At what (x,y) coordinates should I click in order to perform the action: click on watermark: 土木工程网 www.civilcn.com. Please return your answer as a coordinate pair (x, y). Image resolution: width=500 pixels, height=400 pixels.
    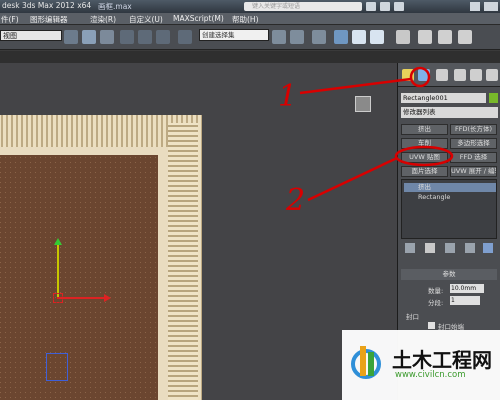
    Looking at the image, I should click on (421, 365).